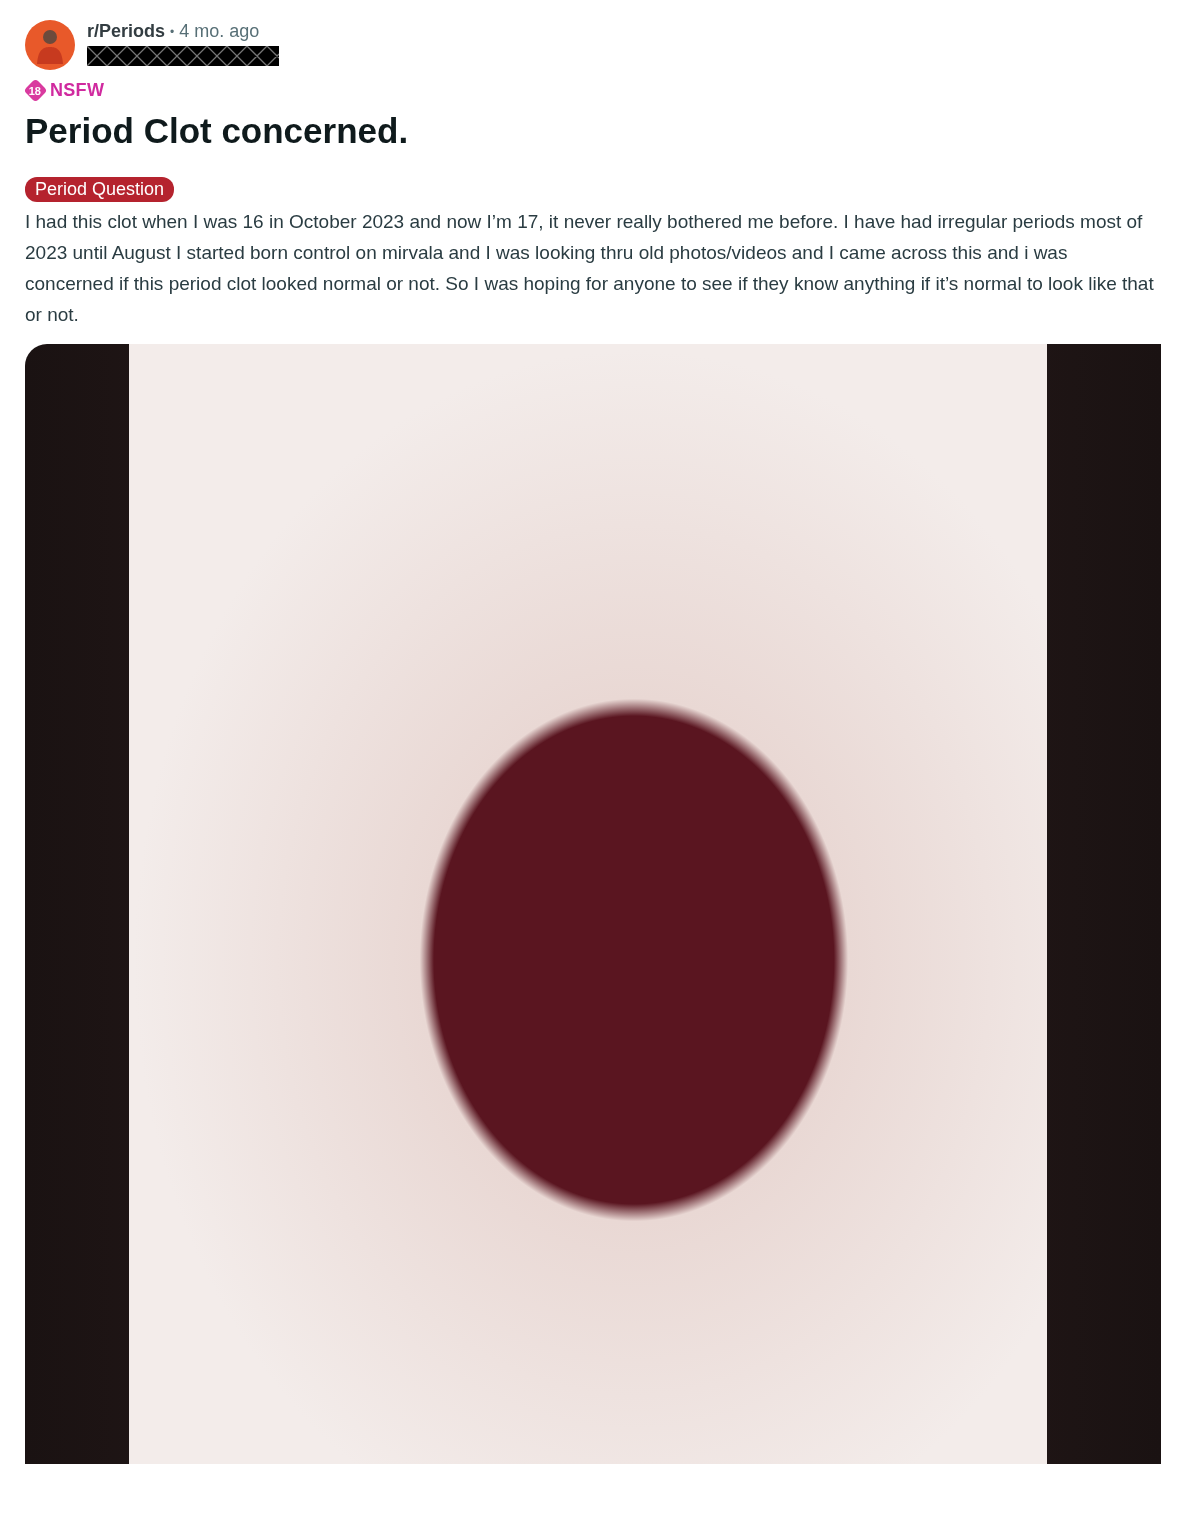  What do you see at coordinates (217, 131) in the screenshot?
I see `post-title: Period Clot concerned.` at bounding box center [217, 131].